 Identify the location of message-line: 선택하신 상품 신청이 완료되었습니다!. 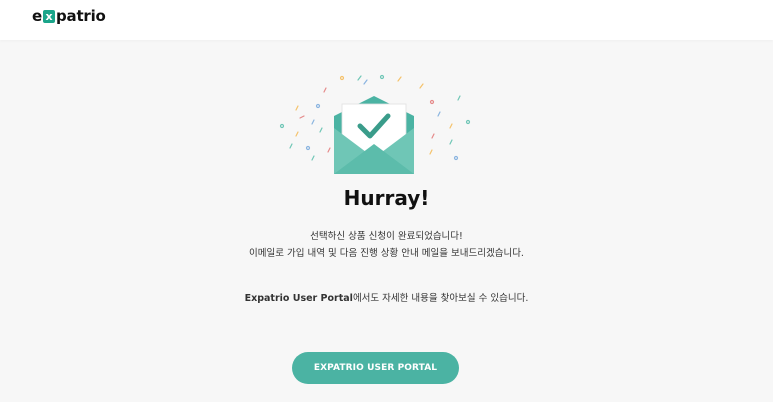
(386, 236).